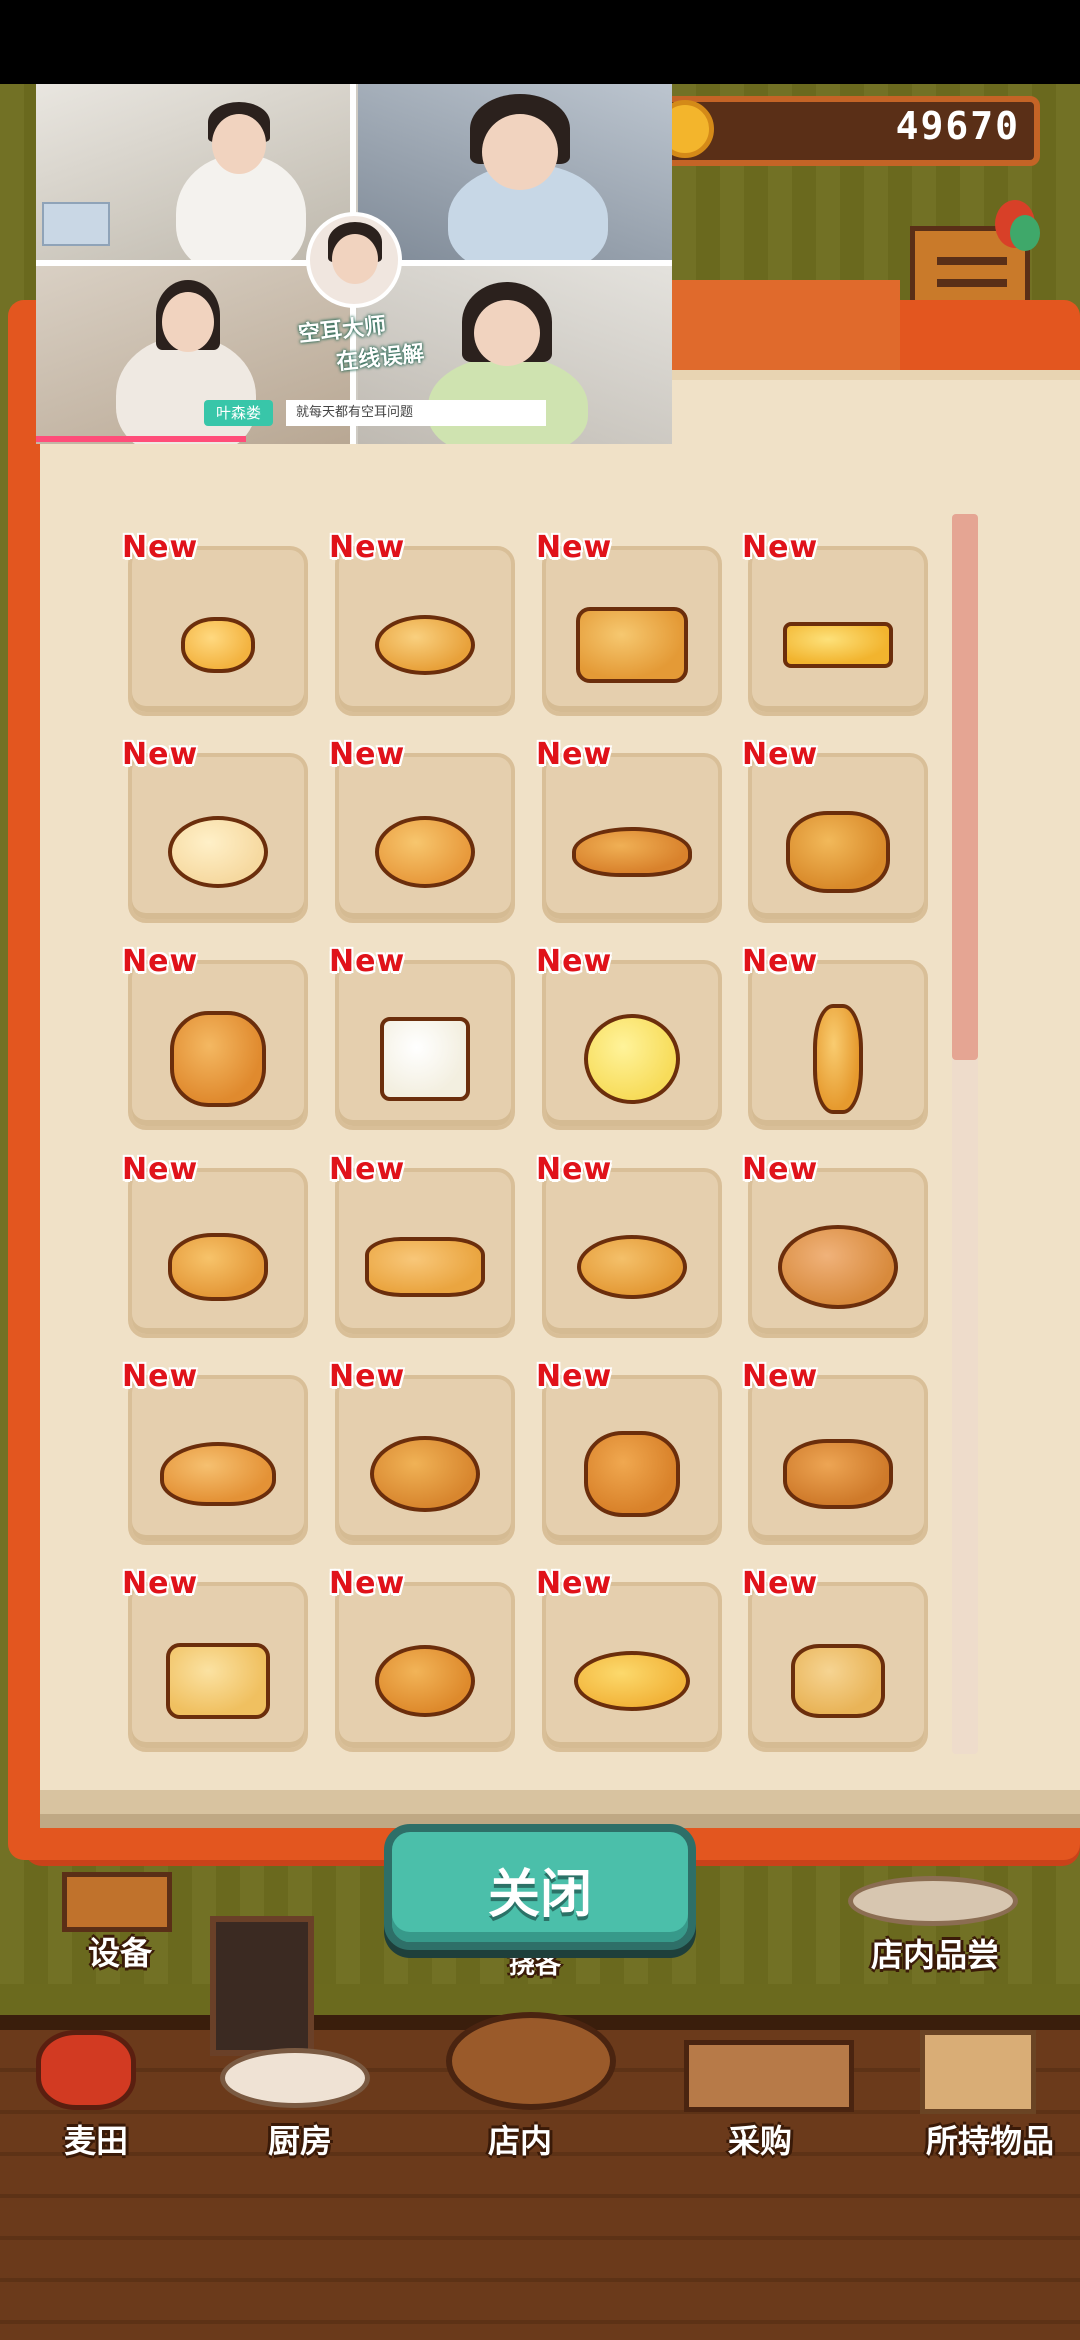  I want to click on bottom-nav-purchase-label: 采购, so click(760, 2139).